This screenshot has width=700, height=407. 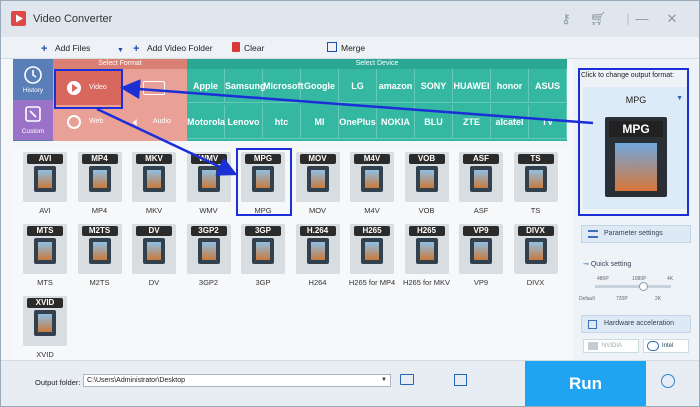 I want to click on brand-apple: Apple, so click(x=206, y=86).